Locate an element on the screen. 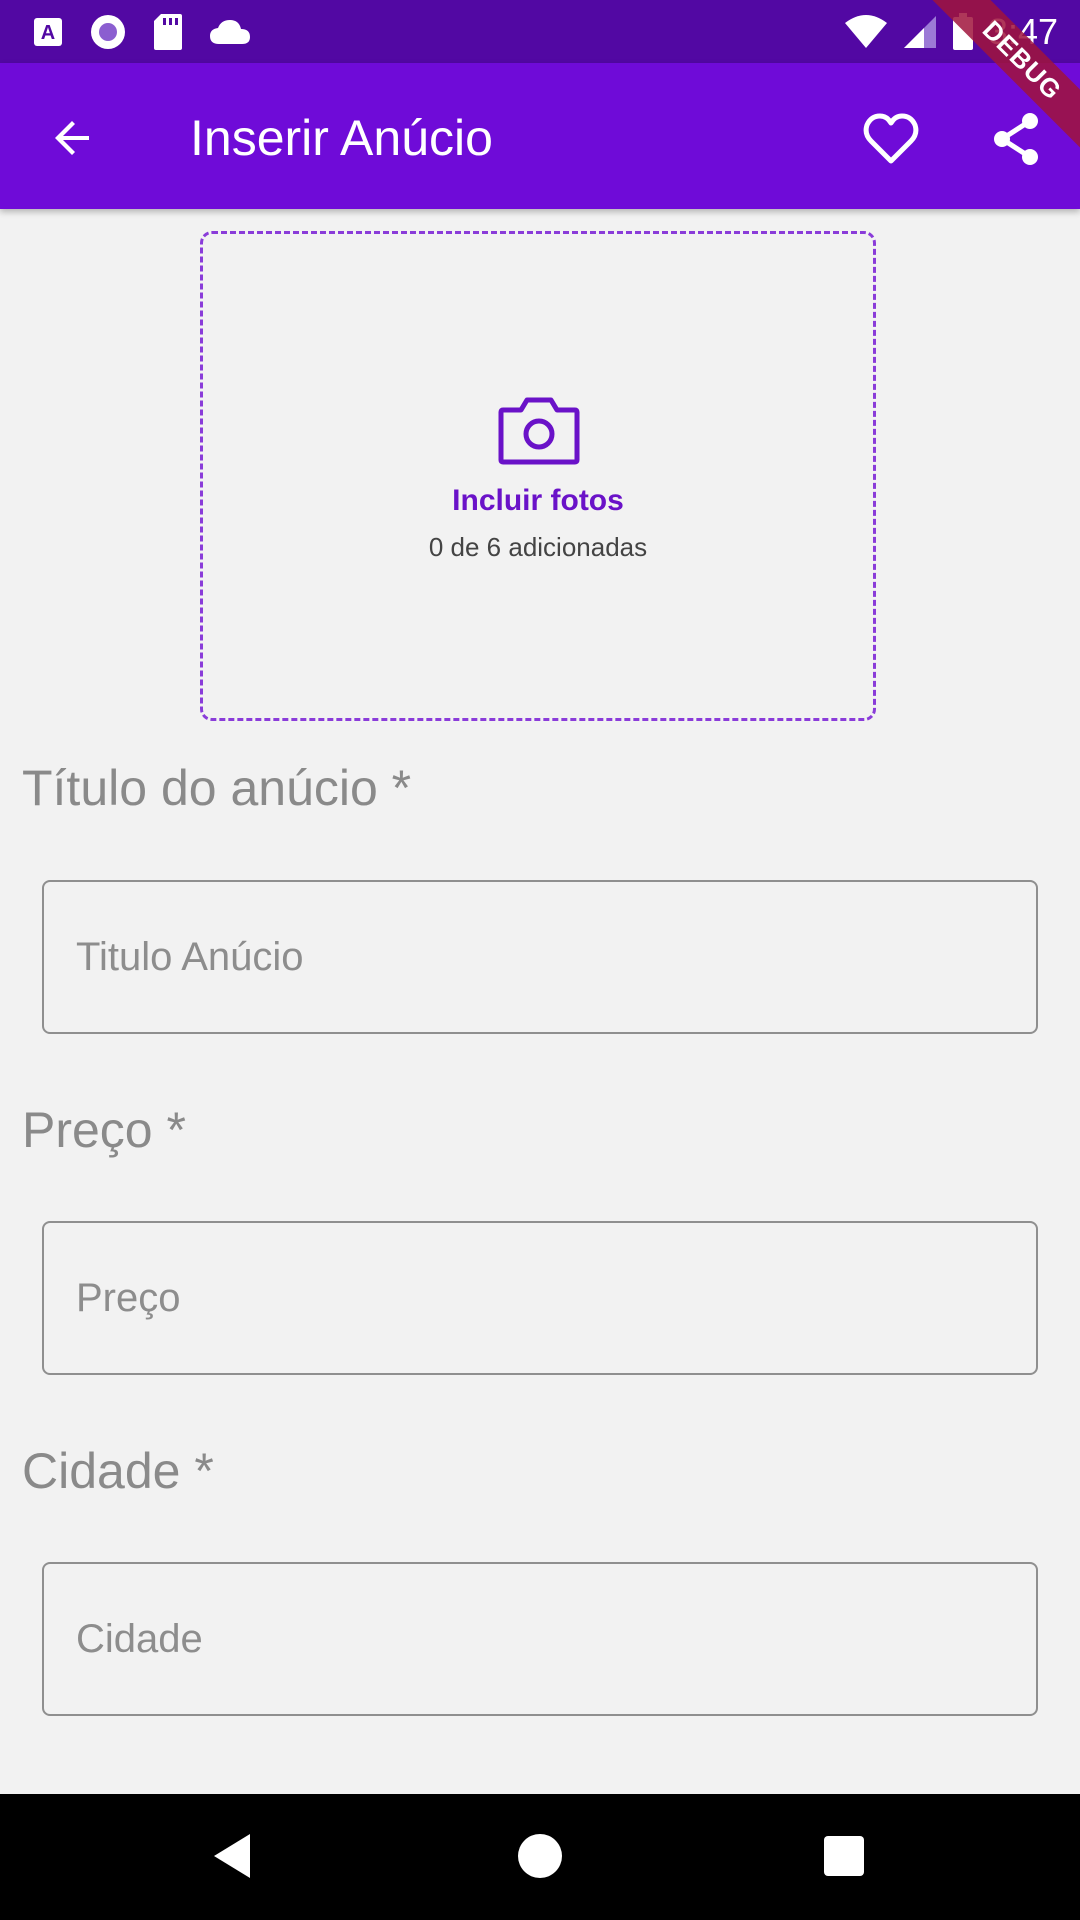 The height and width of the screenshot is (1920, 1080). favorite-button is located at coordinates (891, 139).